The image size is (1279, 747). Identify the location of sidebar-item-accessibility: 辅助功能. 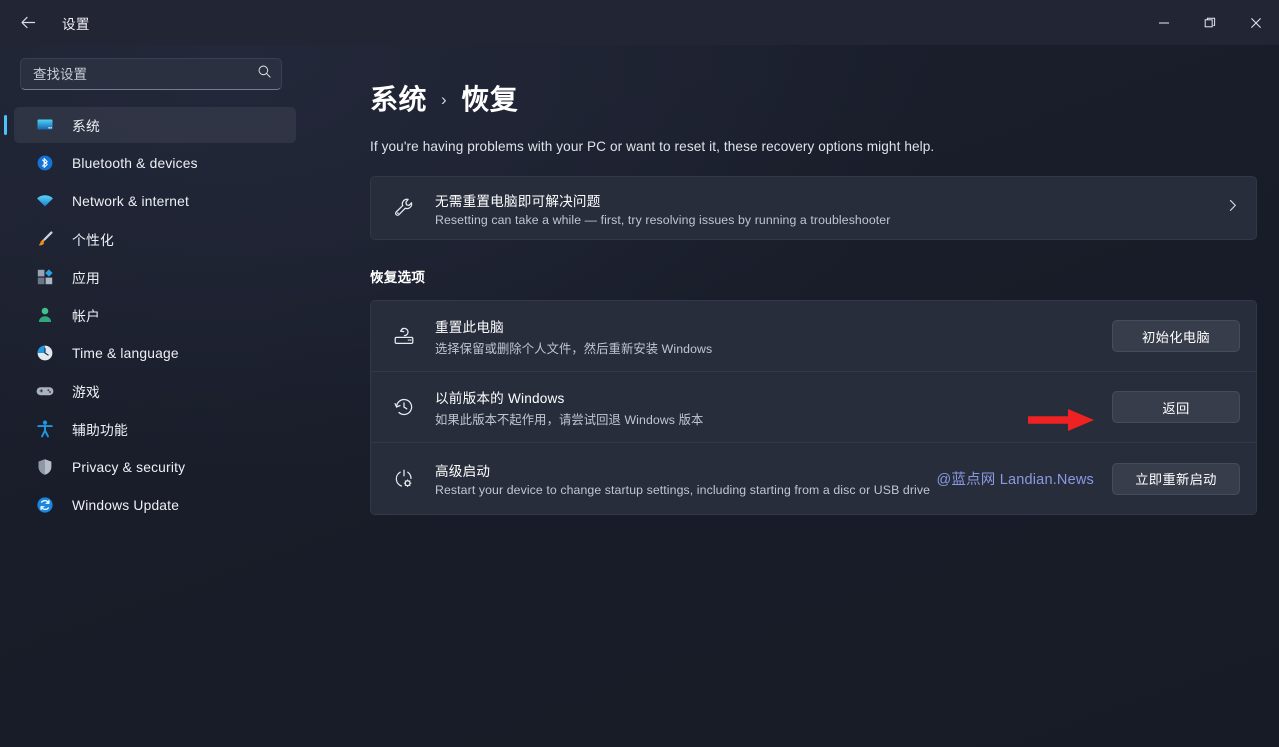
(155, 429).